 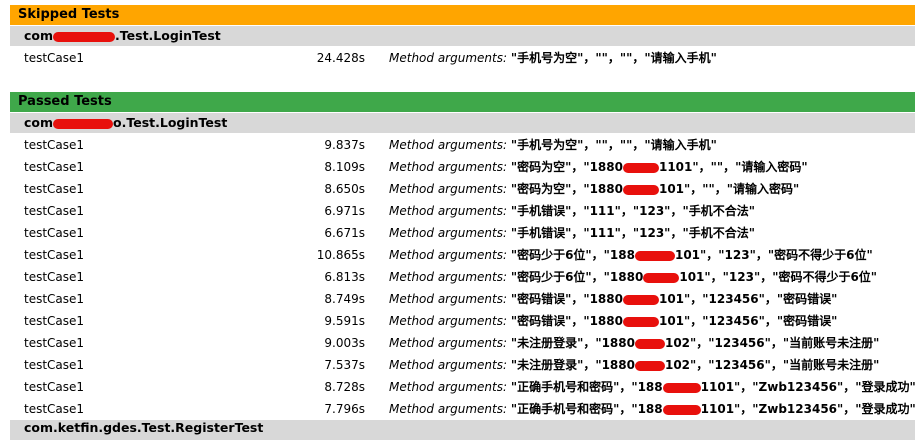 What do you see at coordinates (344, 299) in the screenshot?
I see `test-duration: 8.749s` at bounding box center [344, 299].